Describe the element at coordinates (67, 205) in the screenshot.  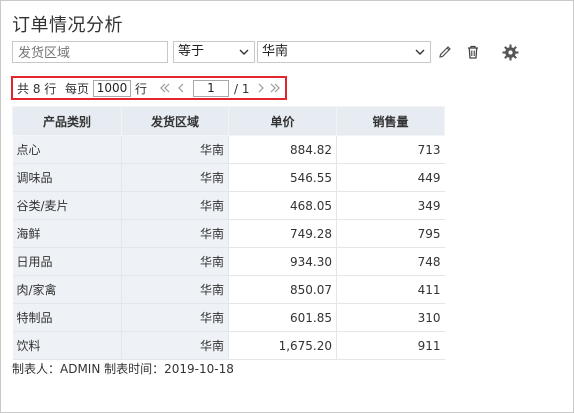
I see `cell-category: 谷类/麦片` at that location.